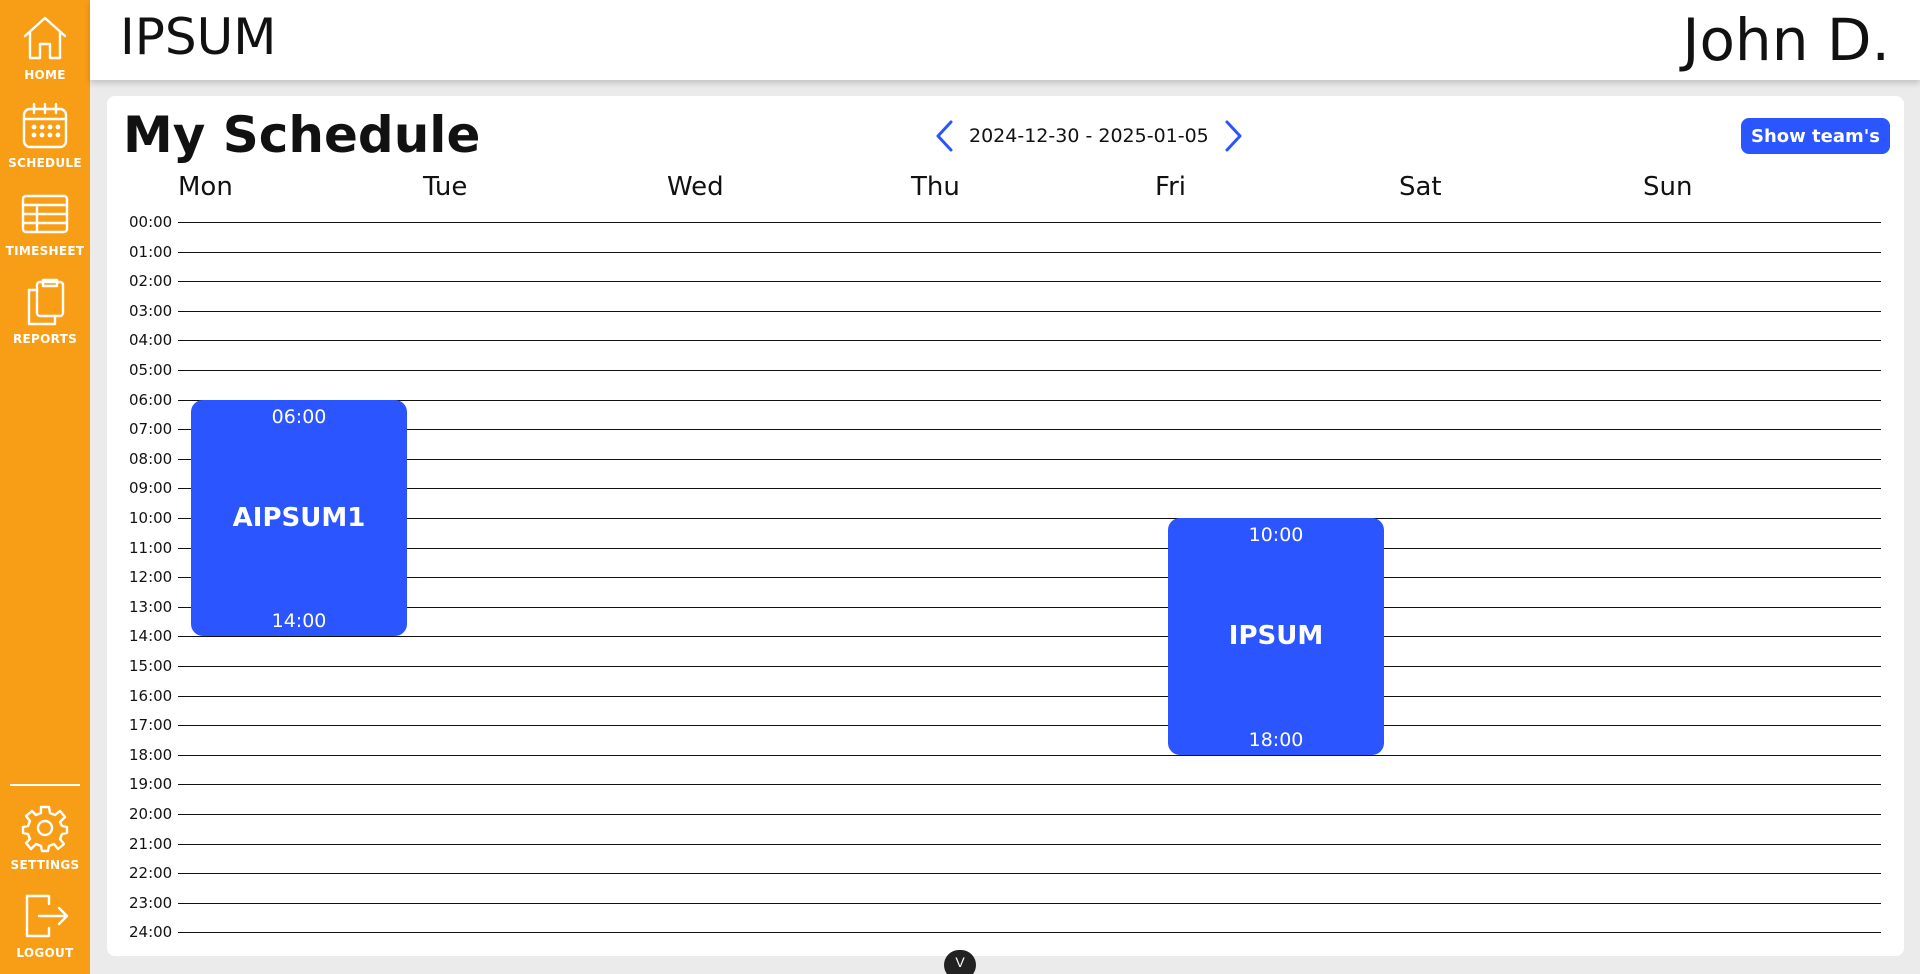  I want to click on week-navigator: 2024-12-30 - 2025-01-05, so click(1089, 136).